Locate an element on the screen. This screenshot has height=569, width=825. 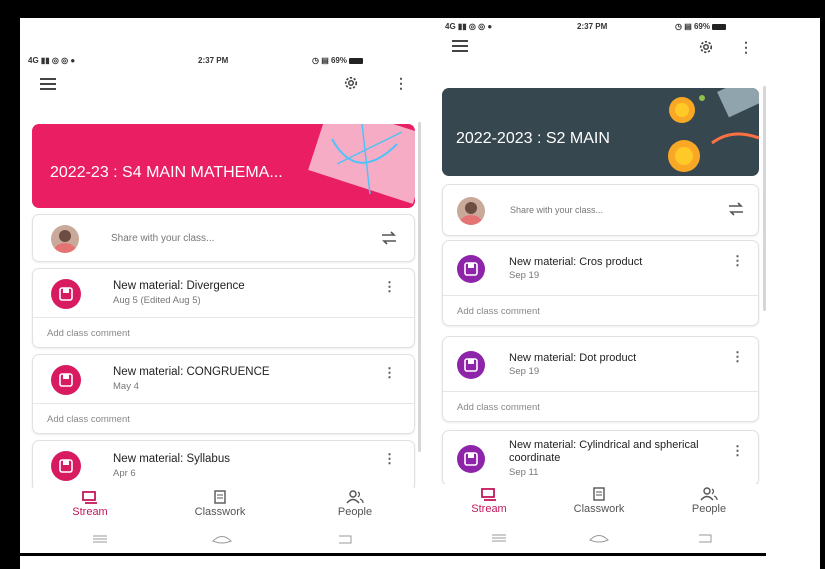
bottom-divider is located at coordinates (393, 554).